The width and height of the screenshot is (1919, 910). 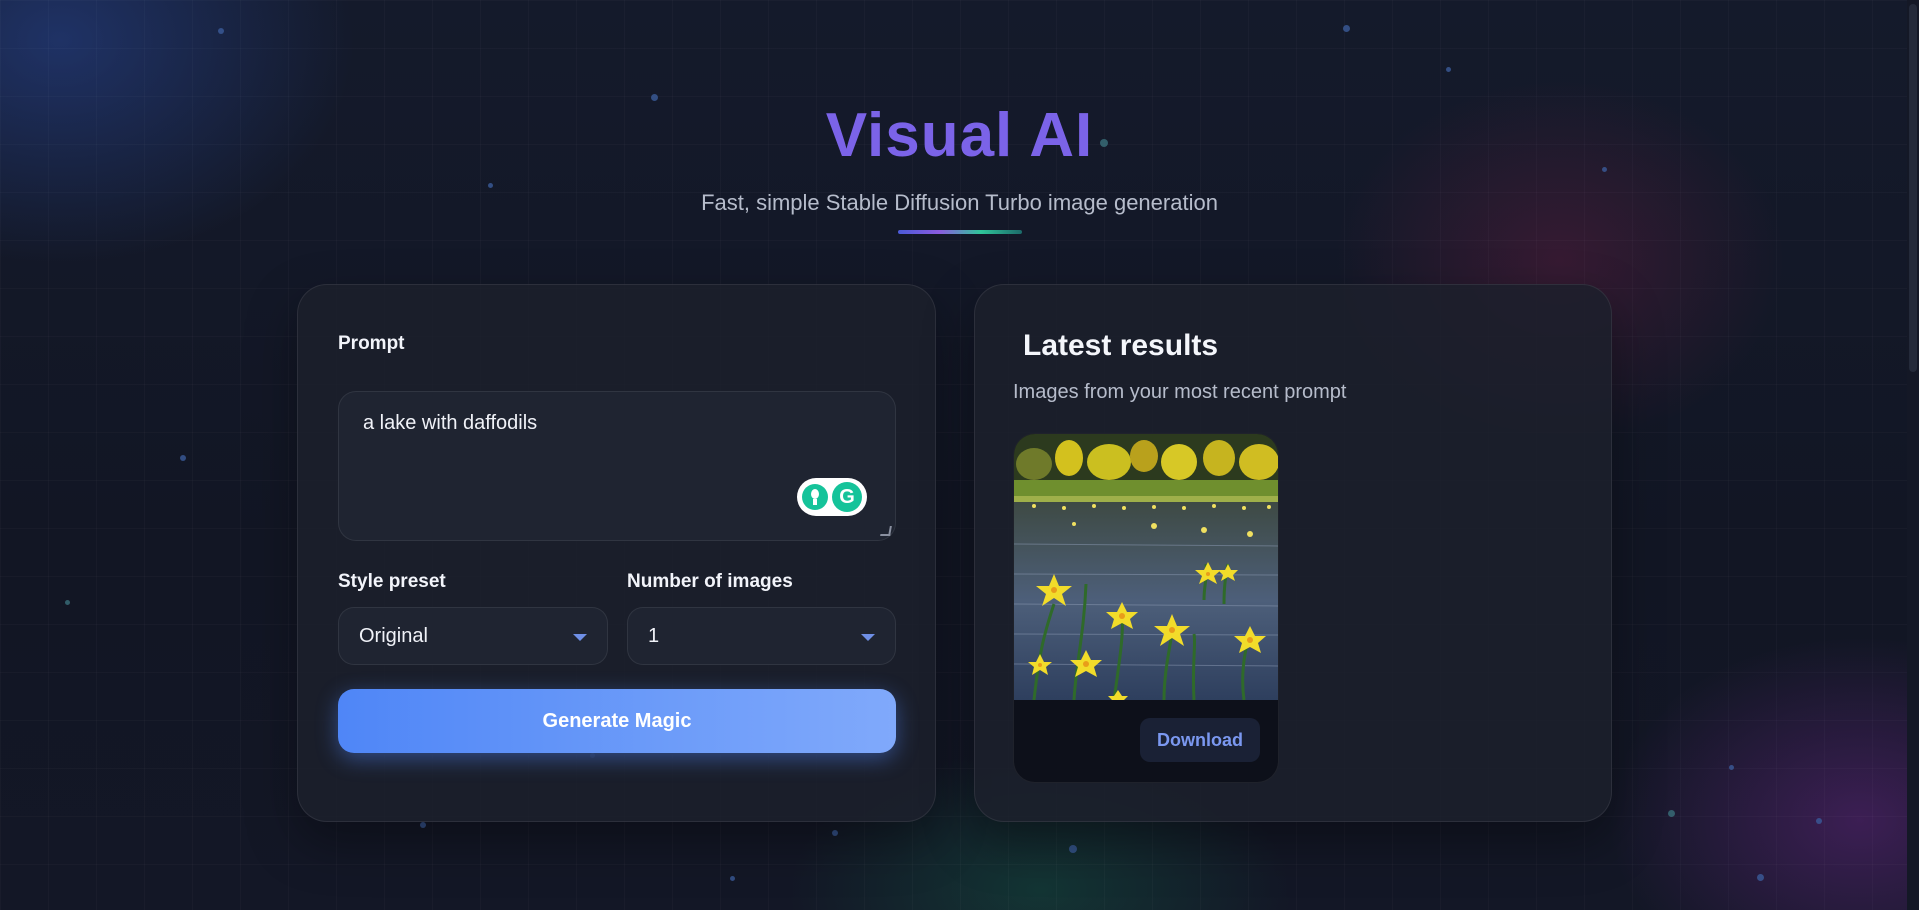 I want to click on style-preset-value: Original, so click(x=393, y=636).